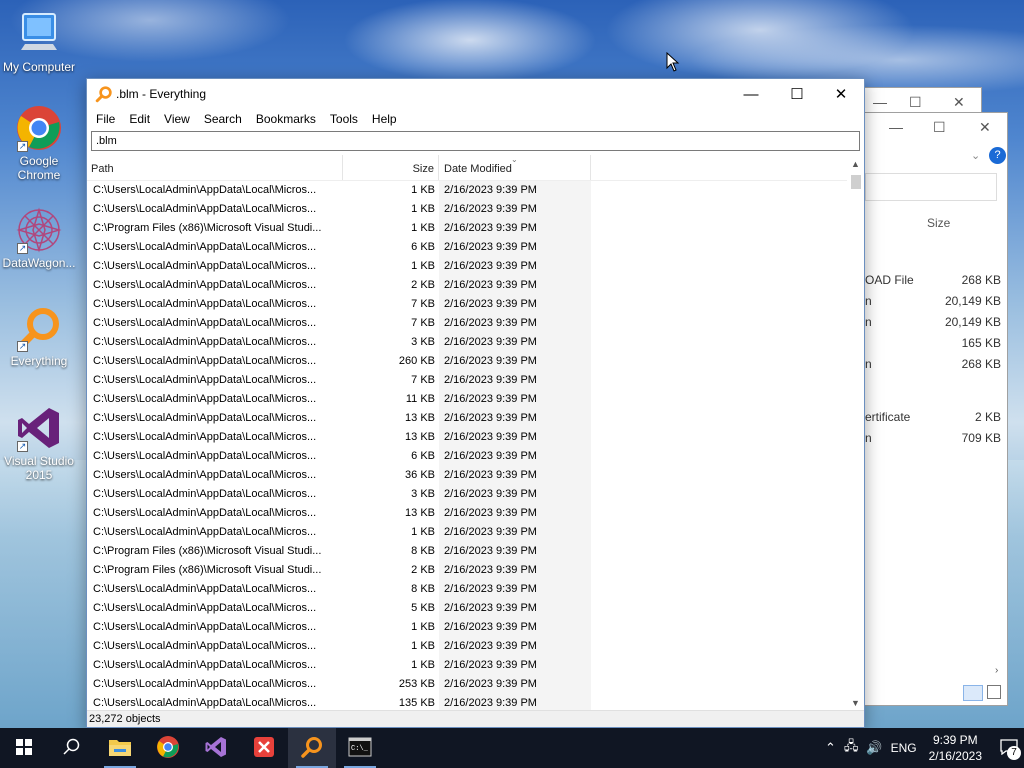  What do you see at coordinates (933, 346) in the screenshot?
I see `list-item: 165 KB` at bounding box center [933, 346].